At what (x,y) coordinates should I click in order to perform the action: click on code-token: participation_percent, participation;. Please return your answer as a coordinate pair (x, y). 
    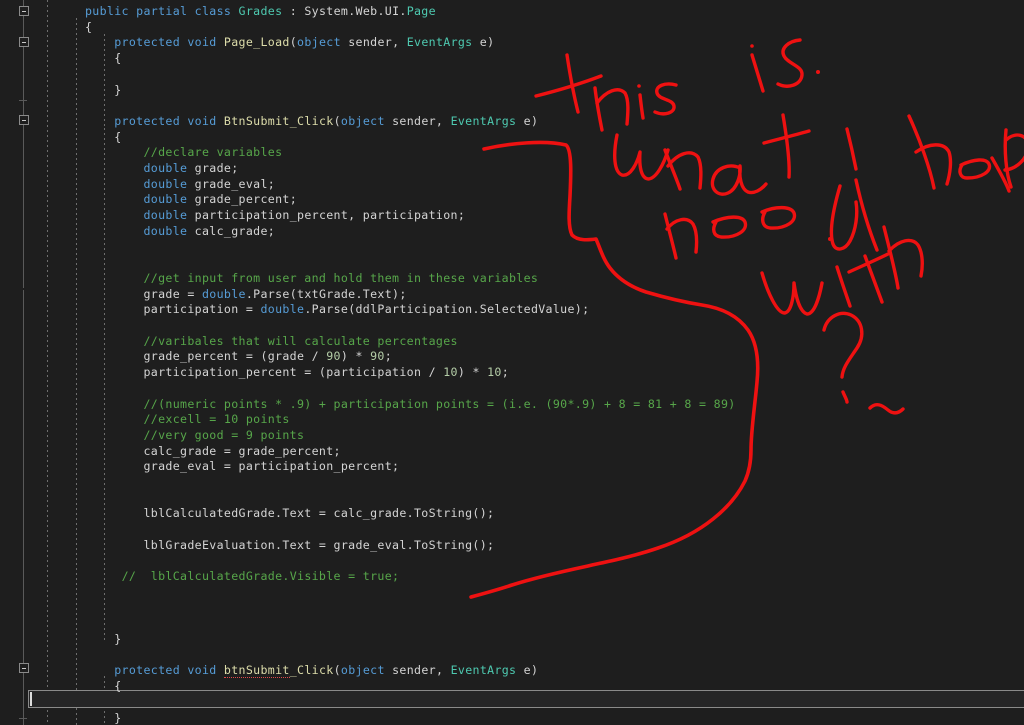
    Looking at the image, I should click on (326, 215).